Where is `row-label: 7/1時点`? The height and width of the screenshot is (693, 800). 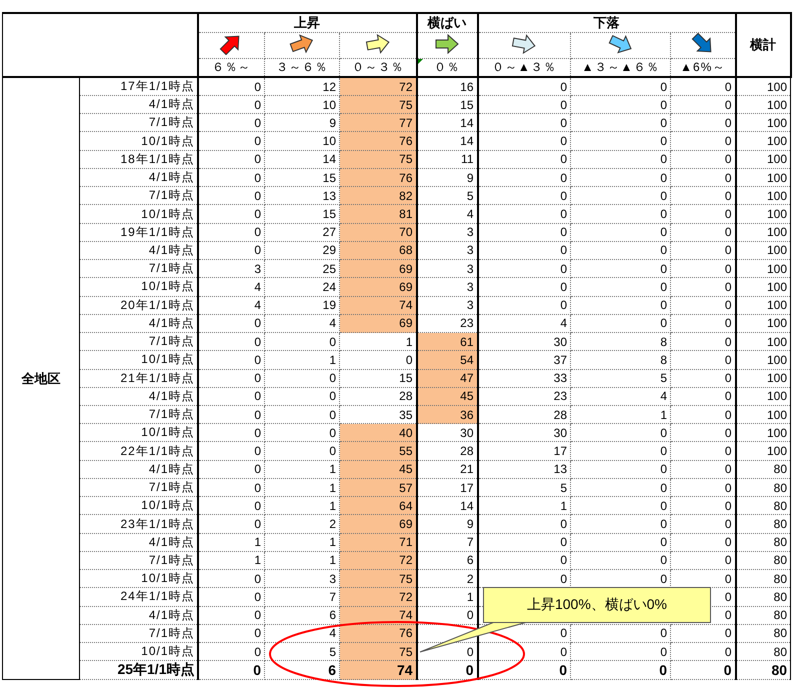 row-label: 7/1時点 is located at coordinates (139, 487).